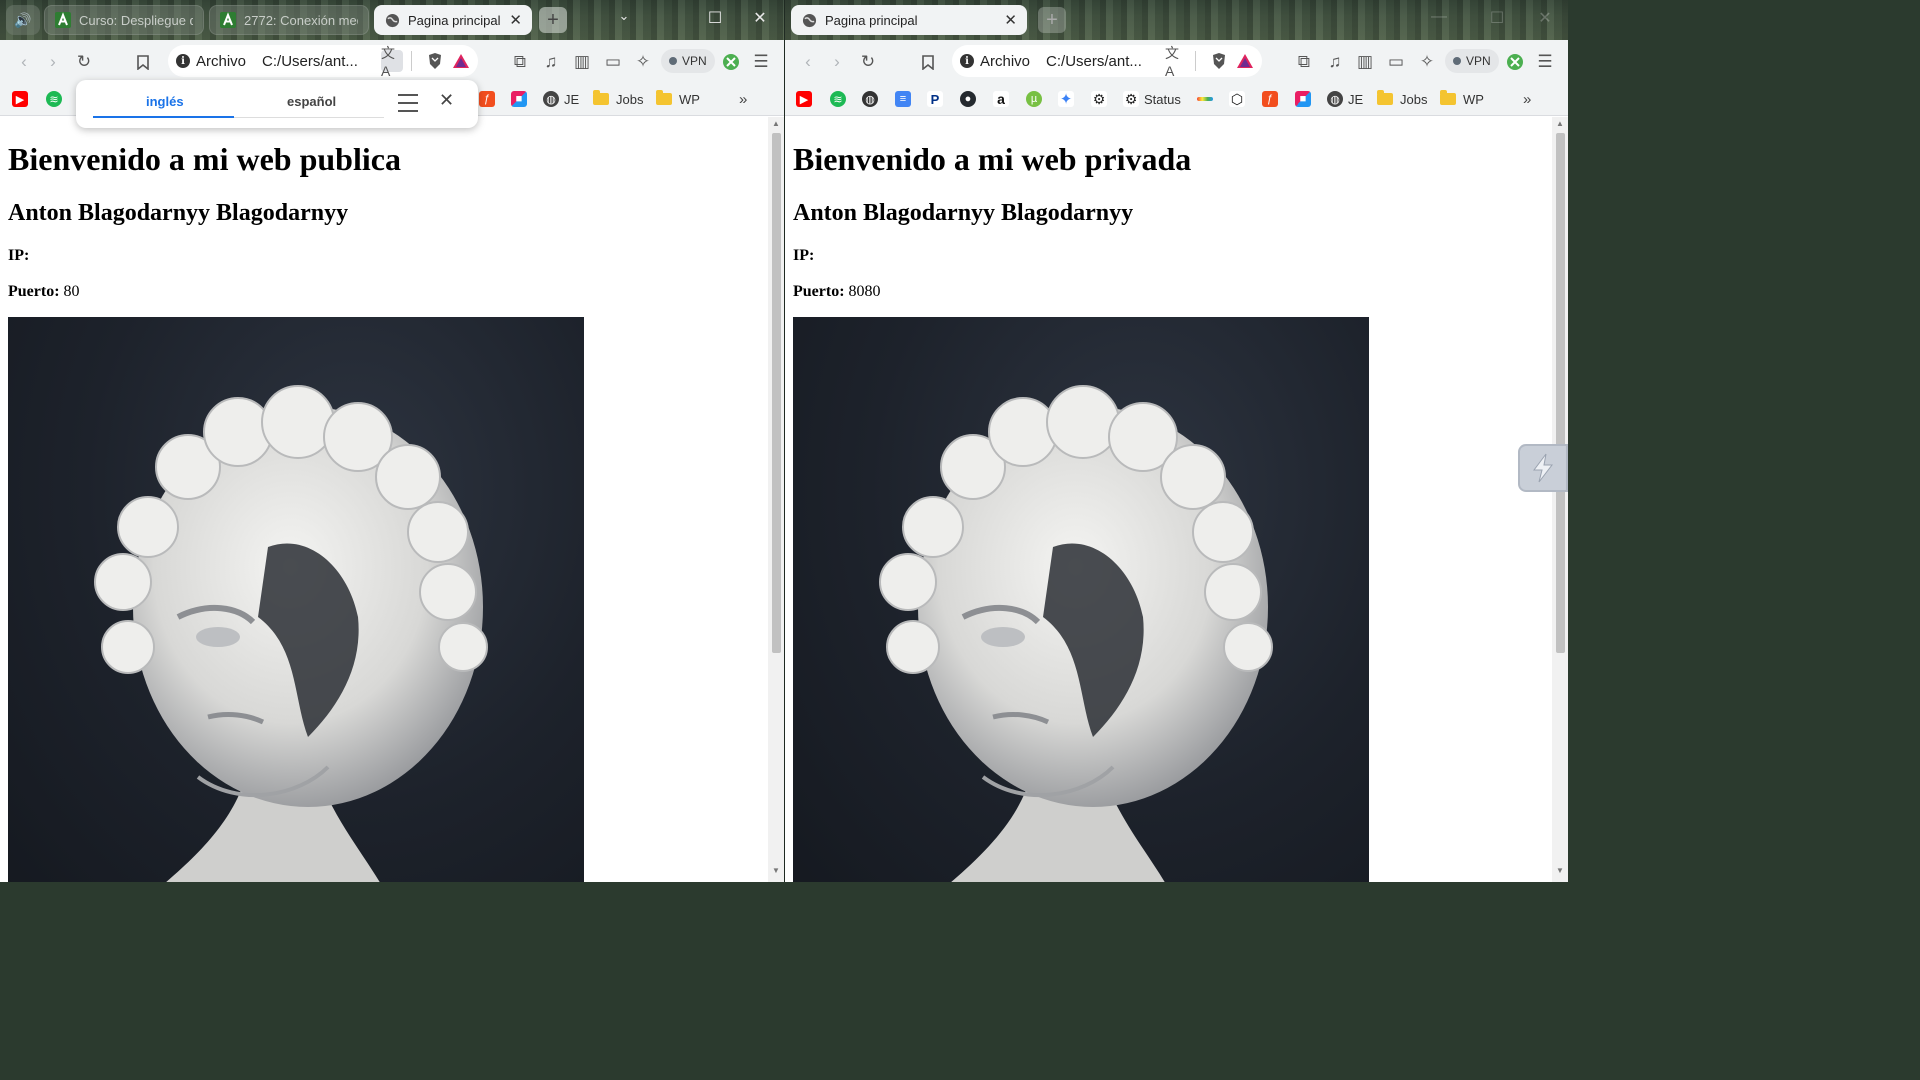 Image resolution: width=1920 pixels, height=1080 pixels. I want to click on page-heading: Bienvenido a mi web privada, so click(992, 159).